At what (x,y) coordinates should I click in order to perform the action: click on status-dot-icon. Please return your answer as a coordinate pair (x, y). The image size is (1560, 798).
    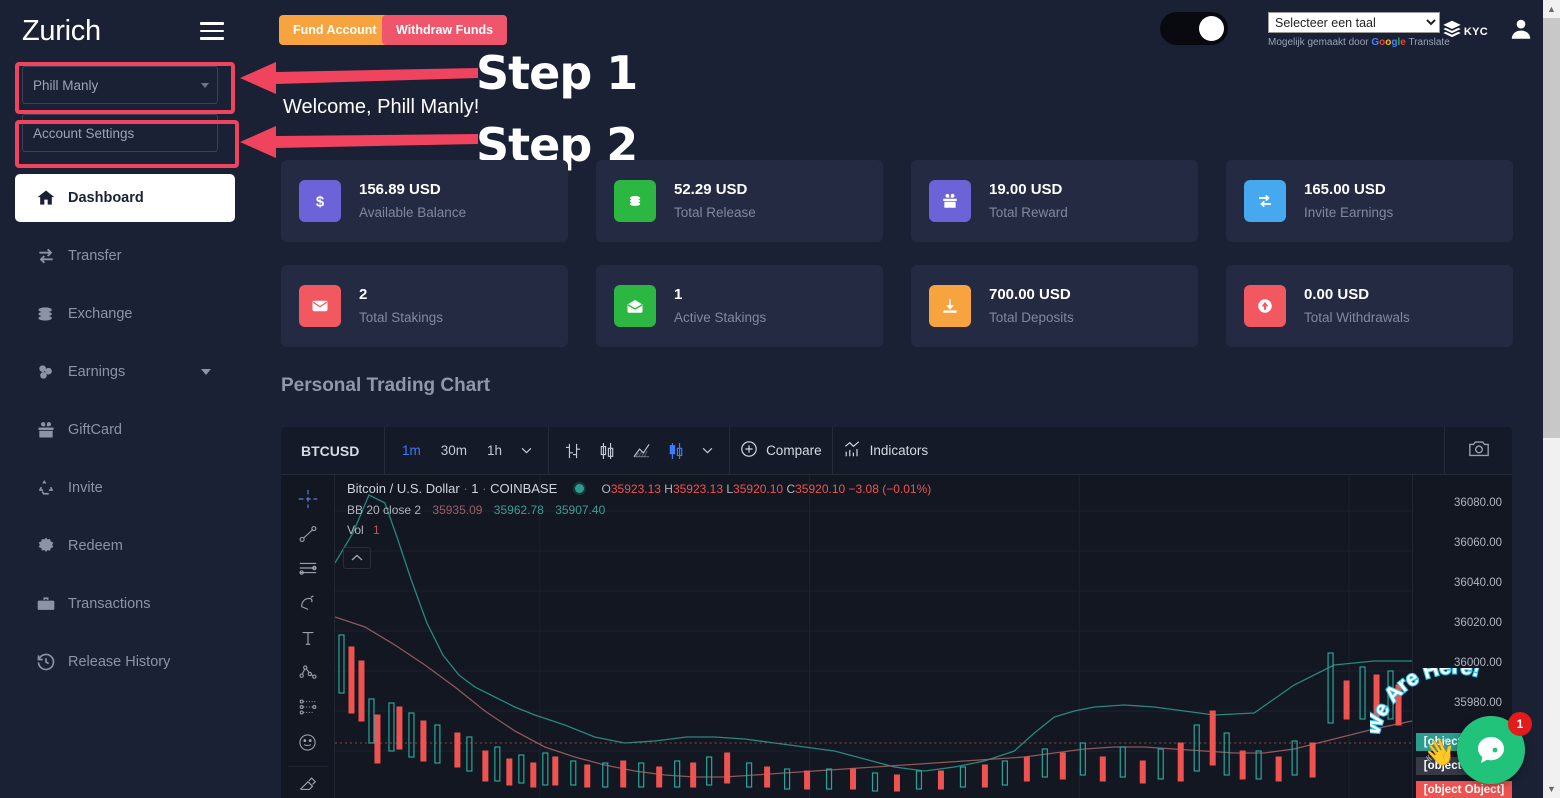
    Looking at the image, I should click on (579, 488).